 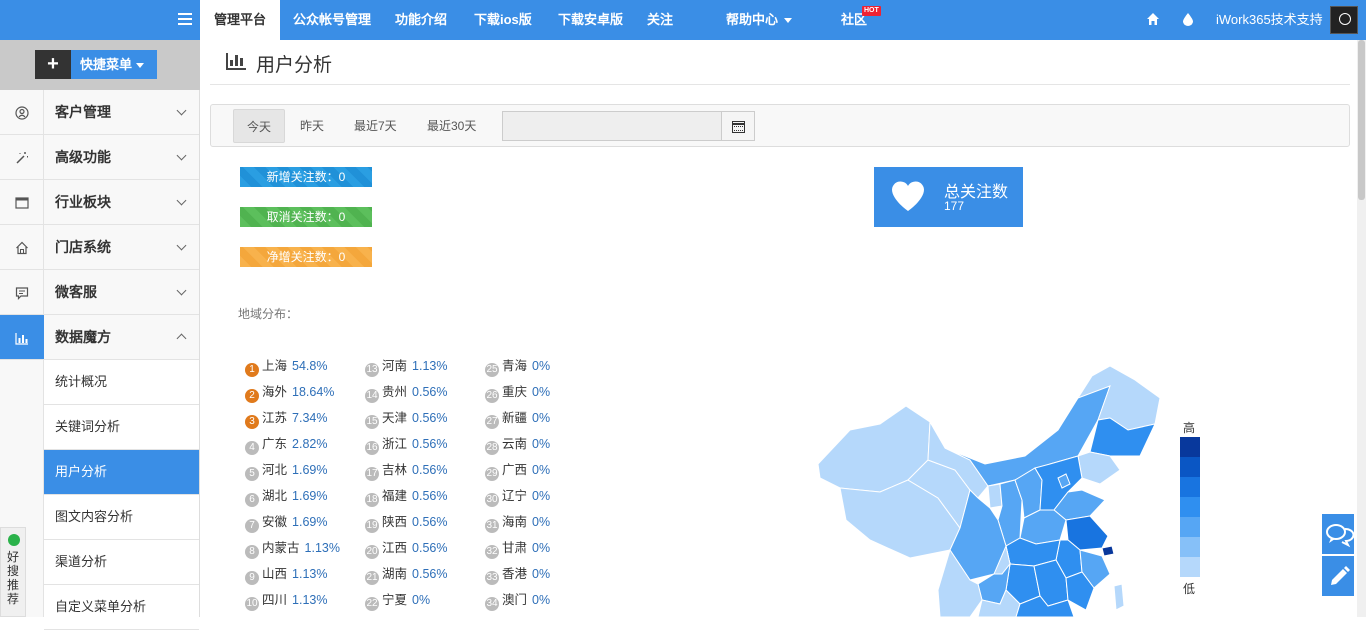 I want to click on date-filter-bar: 今天 昨天 最近7天 最近30天, so click(x=780, y=125).